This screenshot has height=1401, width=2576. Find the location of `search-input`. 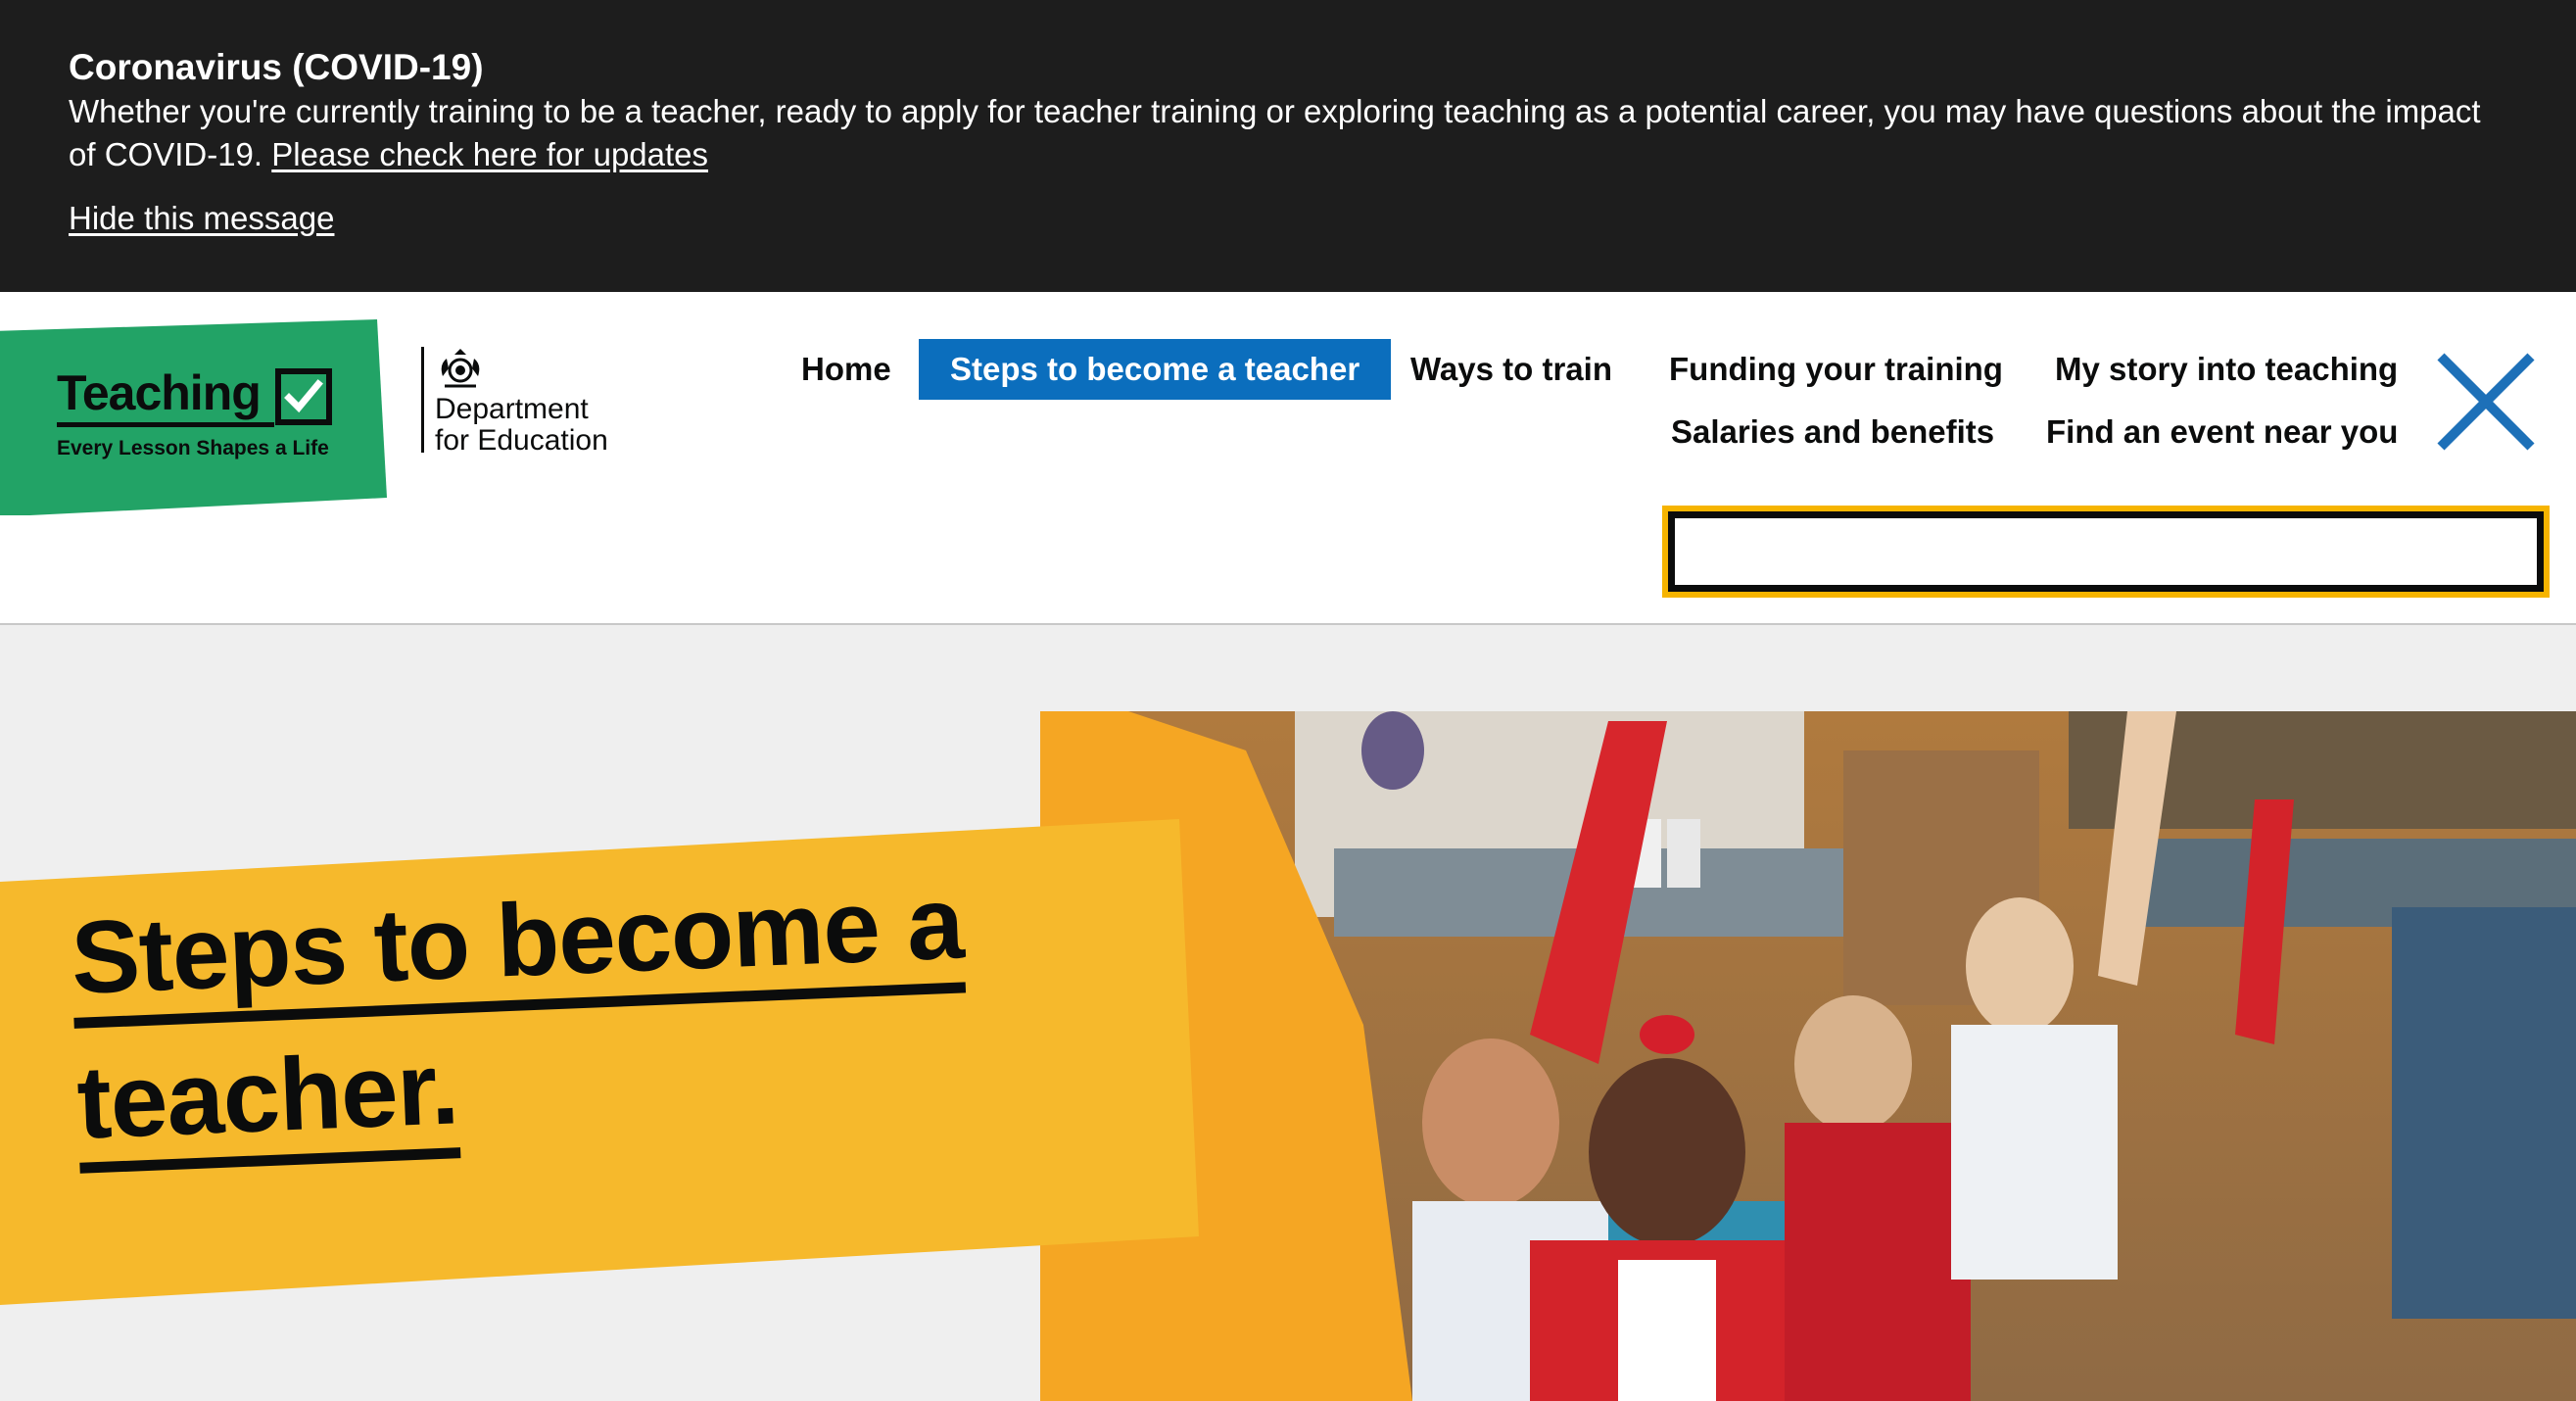

search-input is located at coordinates (2106, 551).